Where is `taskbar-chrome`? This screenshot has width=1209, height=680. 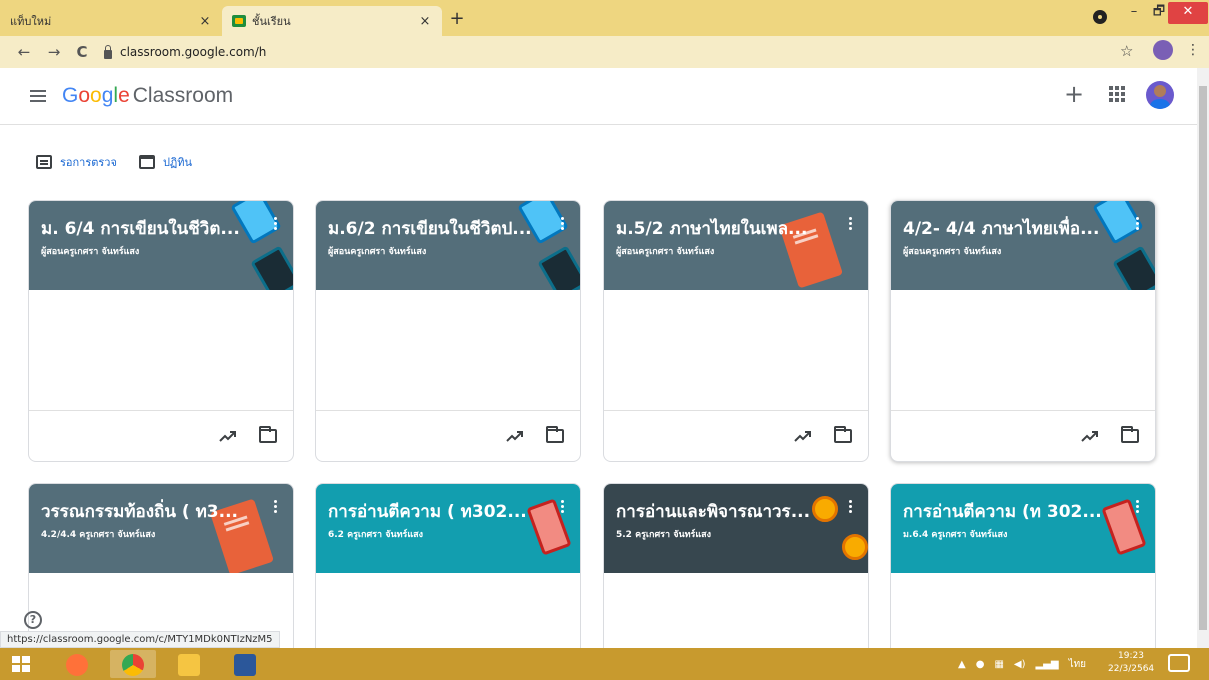
taskbar-chrome is located at coordinates (133, 664).